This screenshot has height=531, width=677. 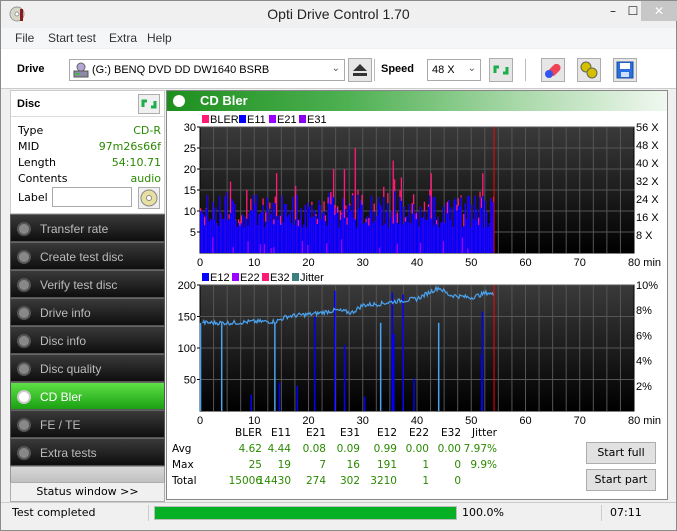 What do you see at coordinates (205, 277) in the screenshot?
I see `legend-swatch-e12` at bounding box center [205, 277].